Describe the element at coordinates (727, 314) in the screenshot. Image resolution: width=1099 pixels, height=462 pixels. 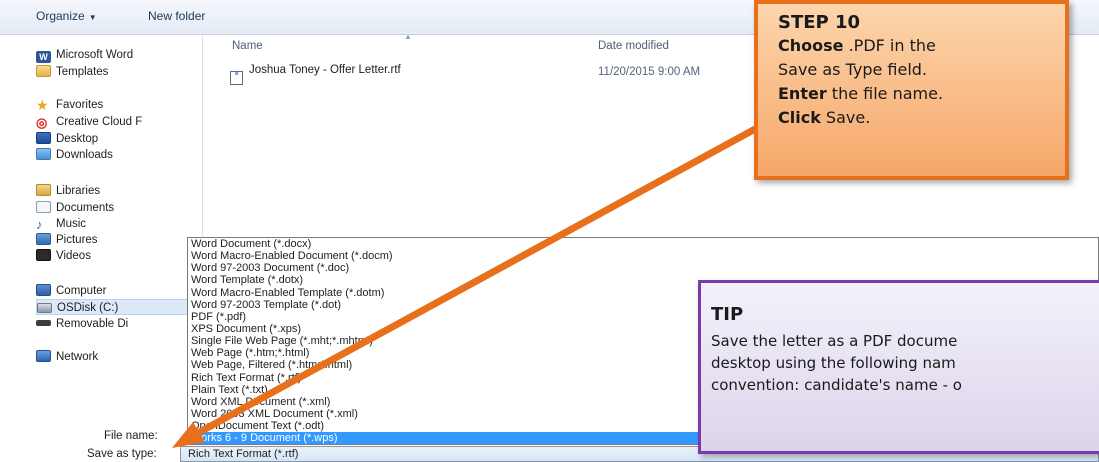
I see `tip-title: TIP` at that location.